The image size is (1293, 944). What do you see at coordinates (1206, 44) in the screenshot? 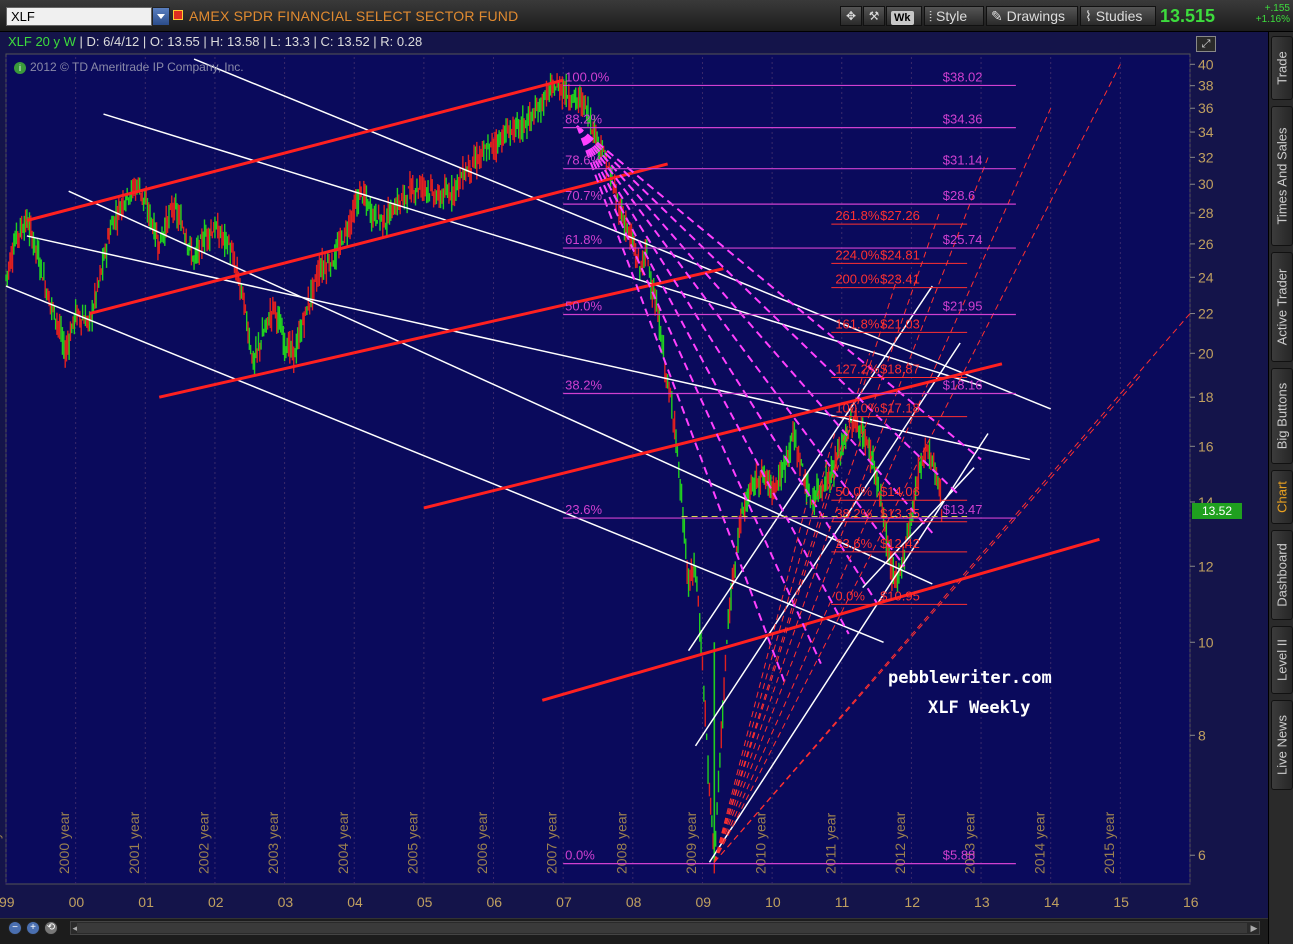
I see `chart-expand-icon: ⤢` at bounding box center [1206, 44].